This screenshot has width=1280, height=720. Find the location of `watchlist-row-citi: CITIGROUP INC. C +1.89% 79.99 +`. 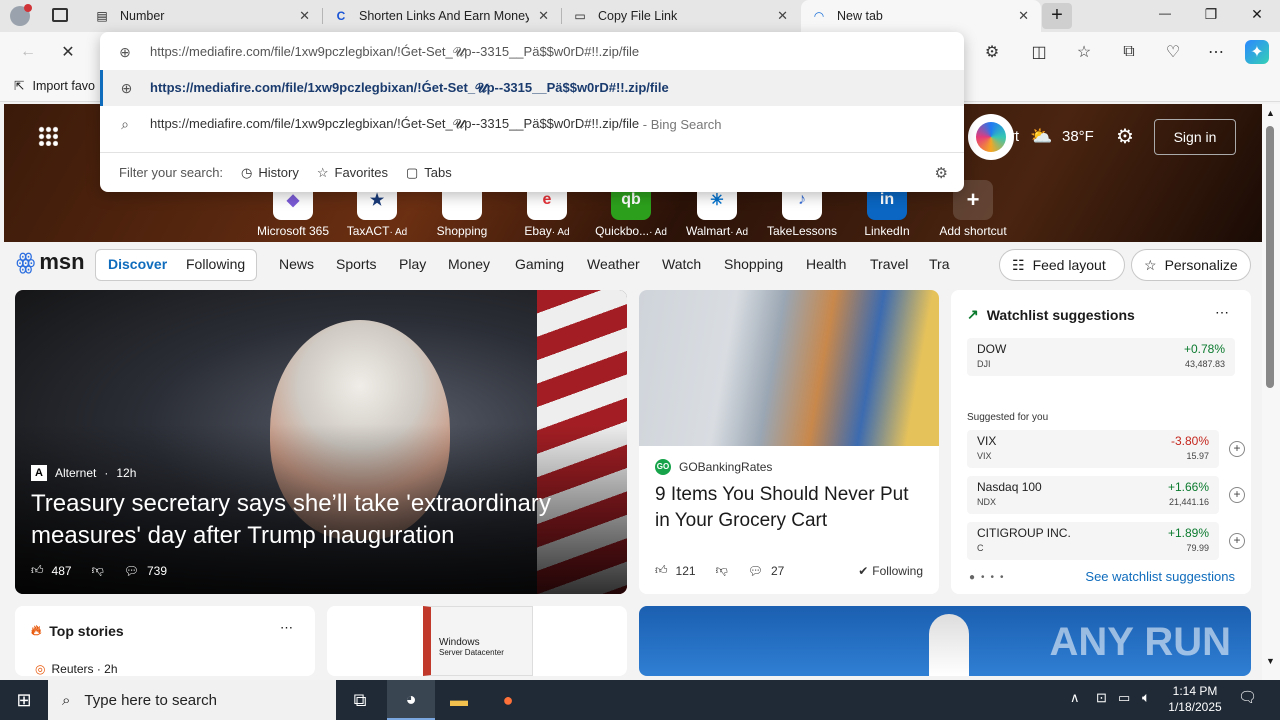

watchlist-row-citi: CITIGROUP INC. C +1.89% 79.99 + is located at coordinates (1106, 541).